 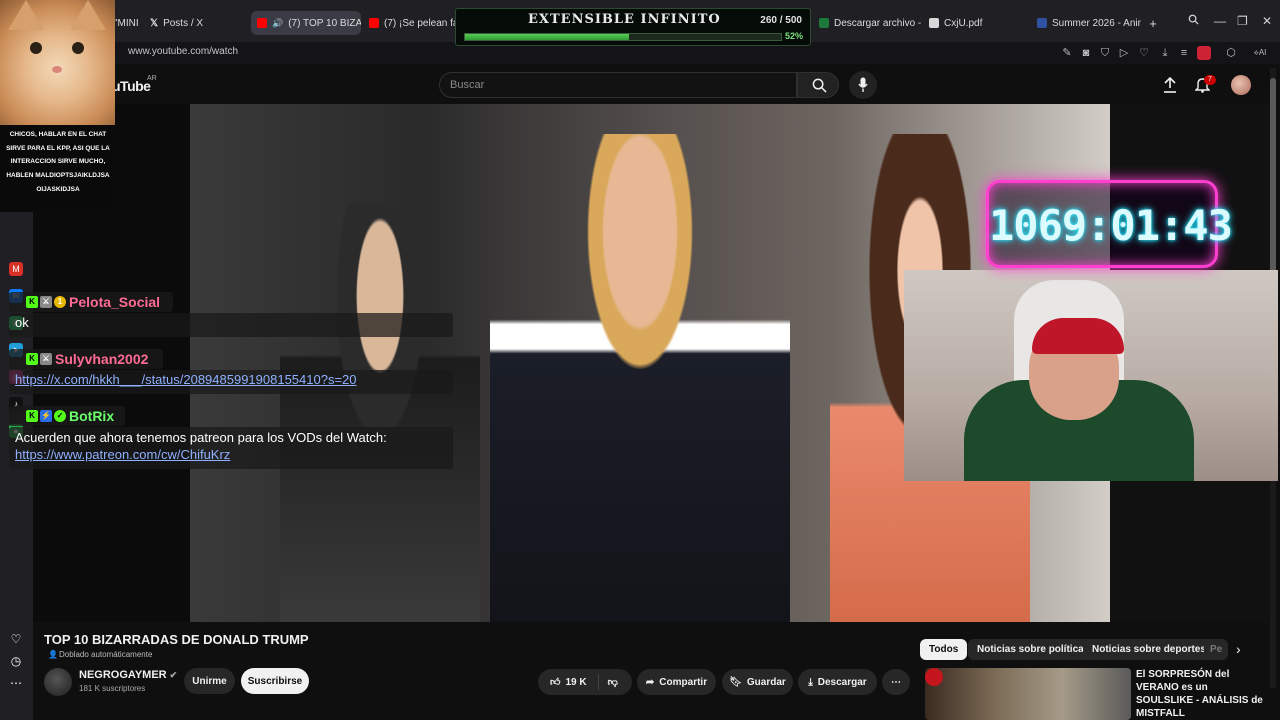 I want to click on save-button: 🔖︎ Guardar, so click(x=757, y=682).